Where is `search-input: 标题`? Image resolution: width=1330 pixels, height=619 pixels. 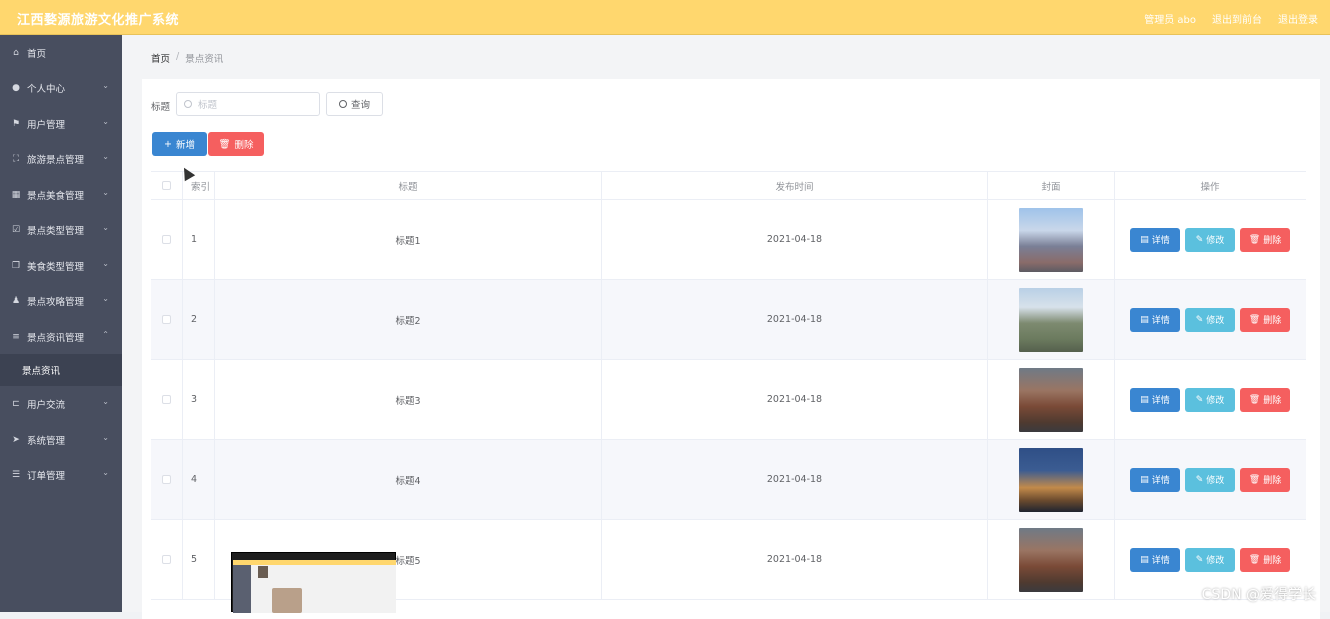 search-input: 标题 is located at coordinates (248, 104).